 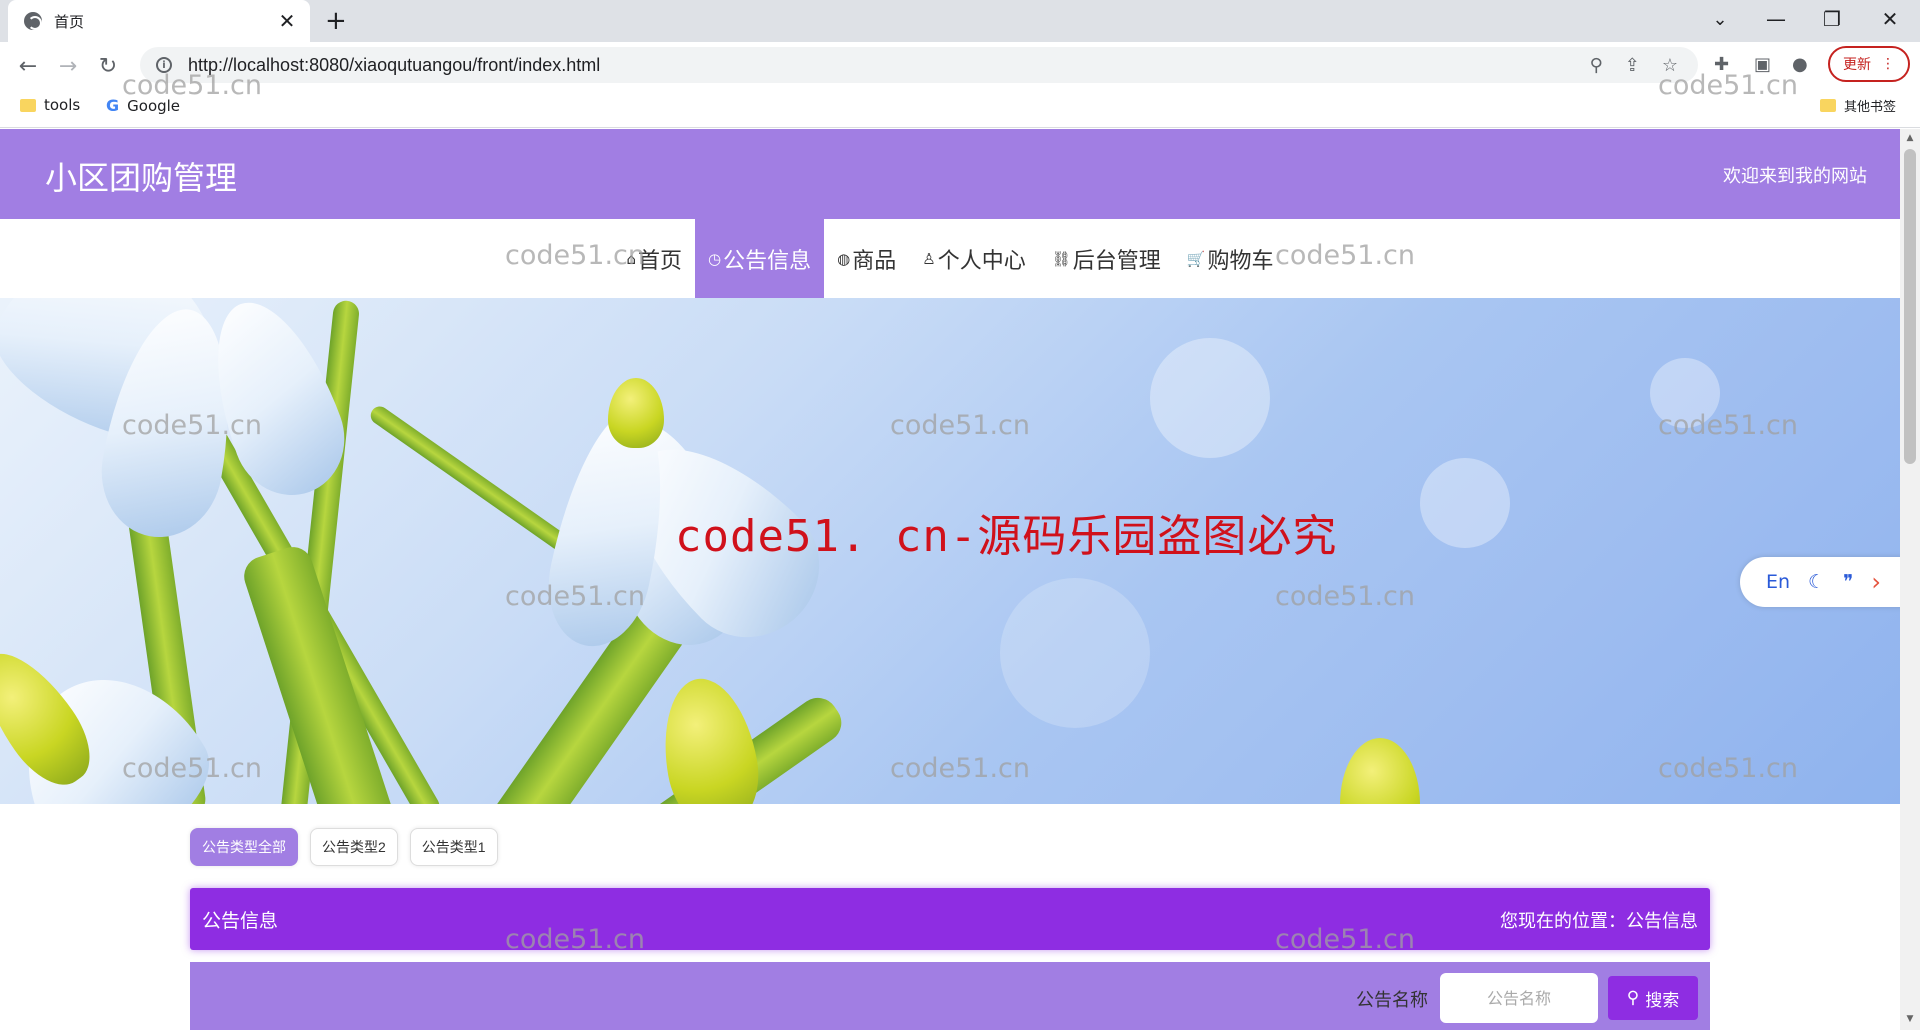 What do you see at coordinates (69, 21) in the screenshot?
I see `tab-title: 首页` at bounding box center [69, 21].